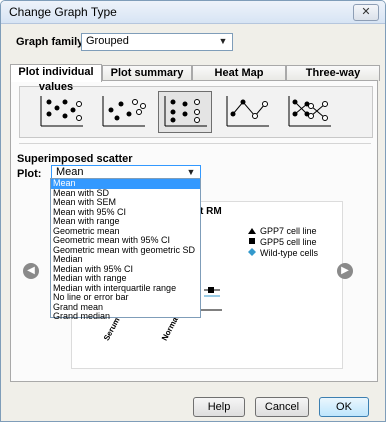 The image size is (386, 422). I want to click on ok-button: OK, so click(344, 407).